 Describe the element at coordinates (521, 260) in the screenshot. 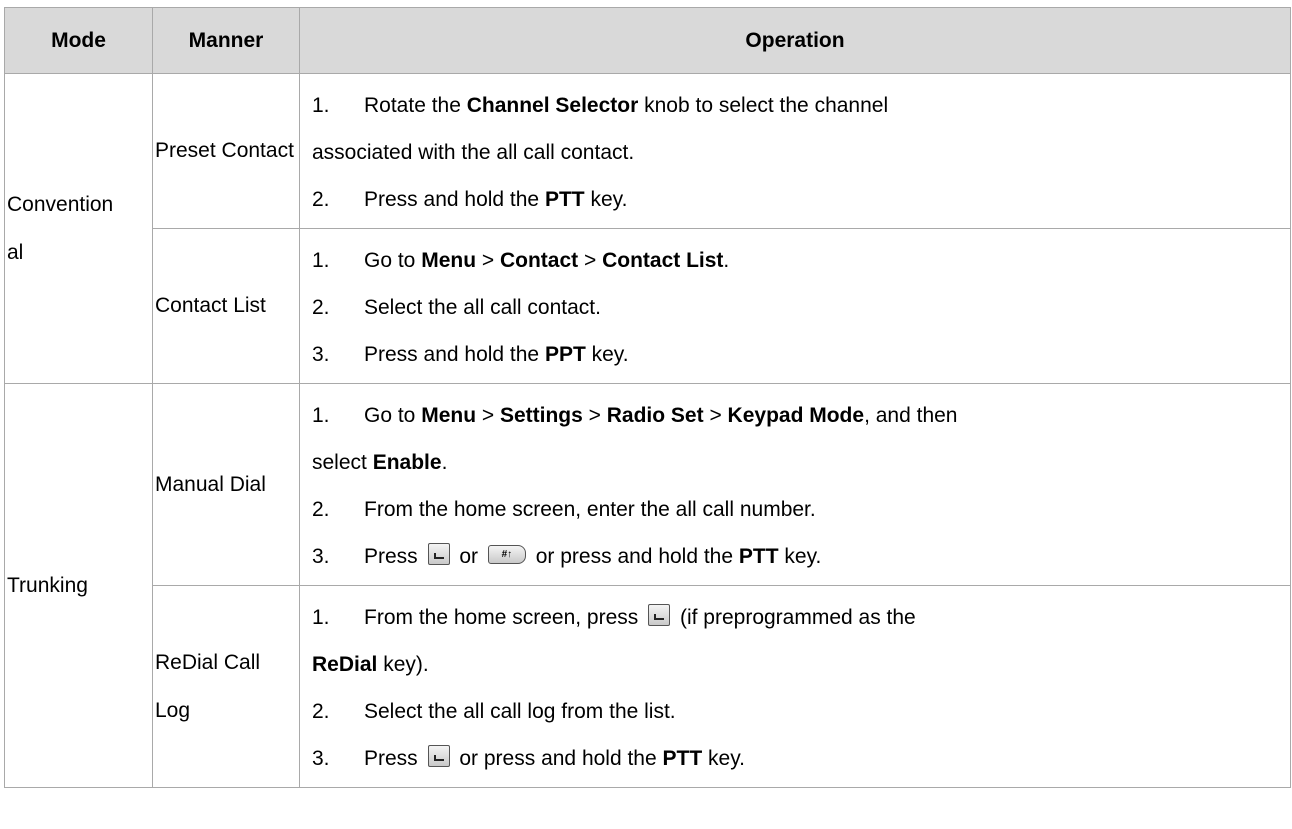

I see `step-line: 1. Go to Menu > Contact > Contact List.` at that location.